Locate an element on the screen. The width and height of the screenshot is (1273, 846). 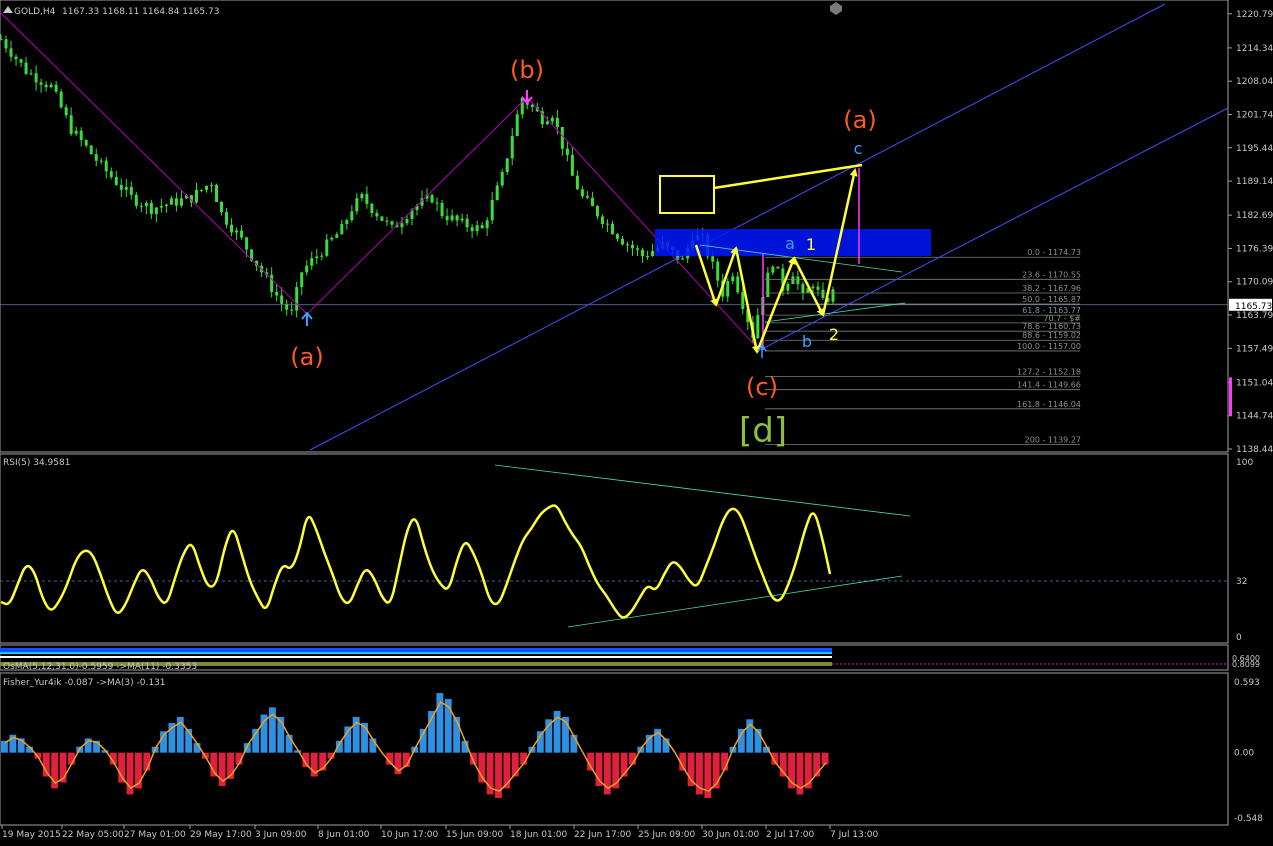
fib-label: 38.2 - 1167.96 is located at coordinates (1051, 288).